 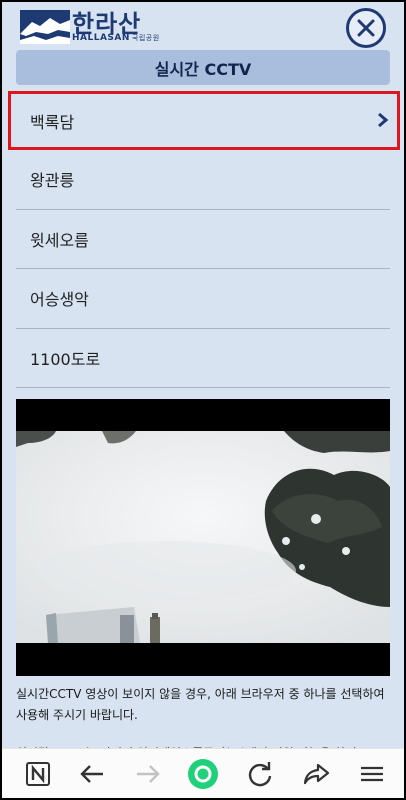 What do you see at coordinates (89, 26) in the screenshot?
I see `hallasan-logo: 한라산 HALLASAN 국립공원` at bounding box center [89, 26].